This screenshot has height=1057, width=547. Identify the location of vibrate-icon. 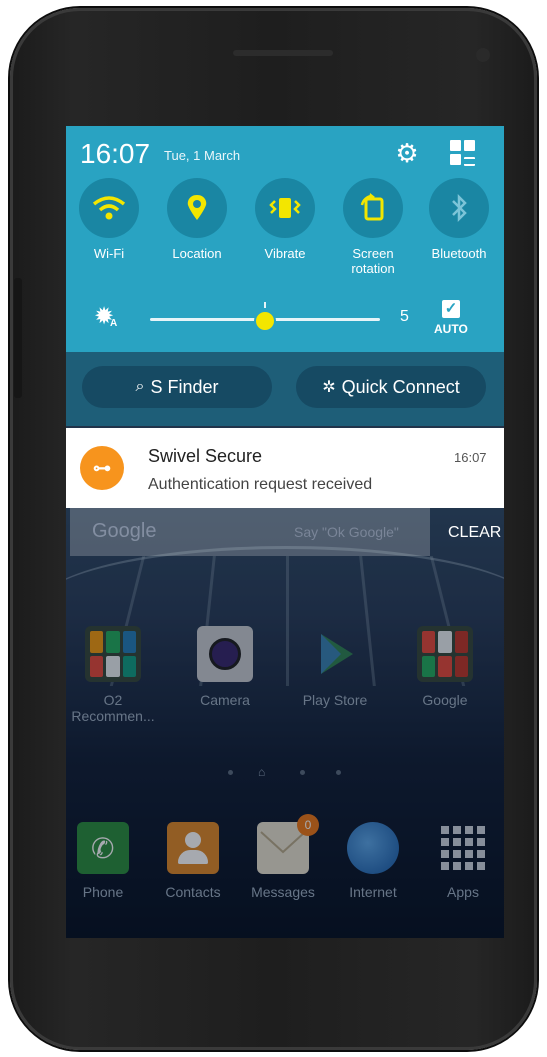
(285, 208).